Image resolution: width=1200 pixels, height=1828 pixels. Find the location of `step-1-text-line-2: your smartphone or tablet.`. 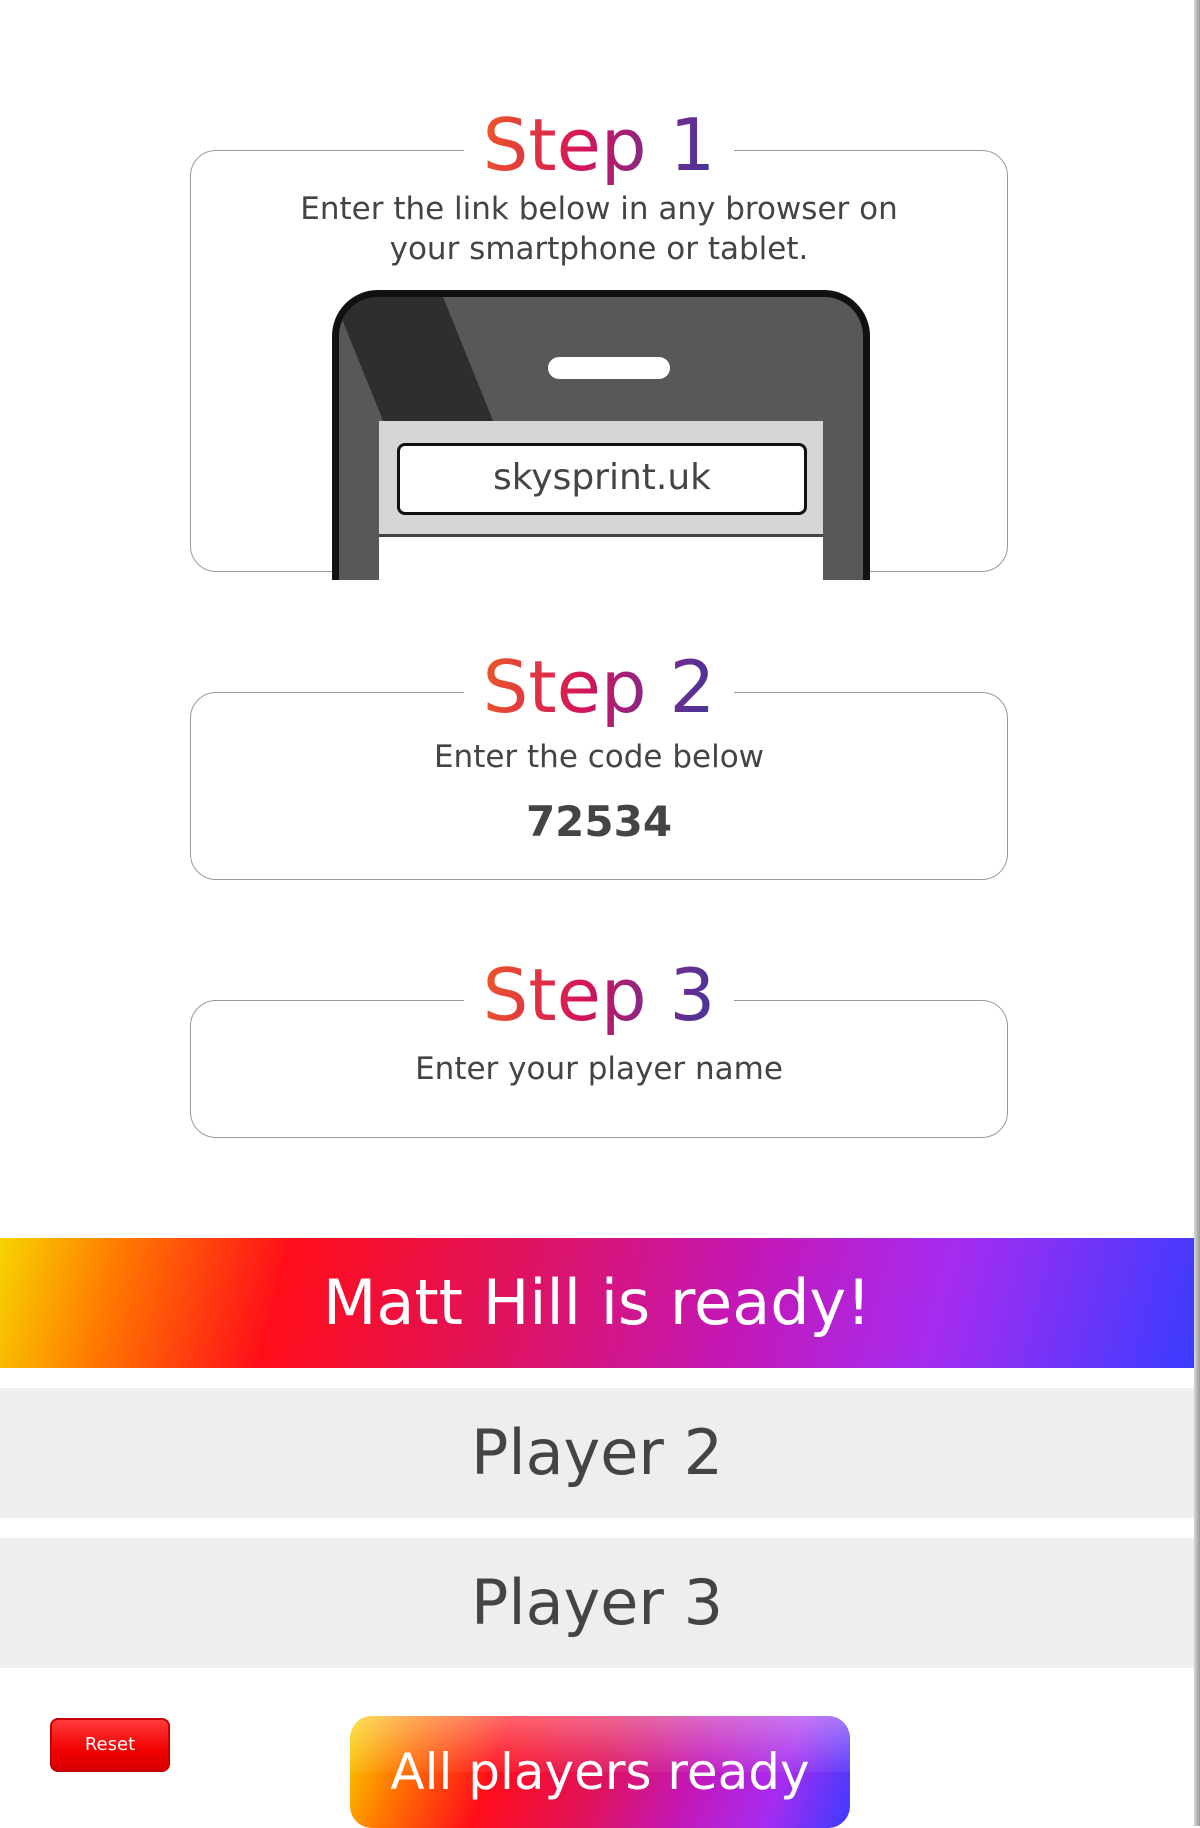

step-1-text-line-2: your smartphone or tablet. is located at coordinates (599, 249).